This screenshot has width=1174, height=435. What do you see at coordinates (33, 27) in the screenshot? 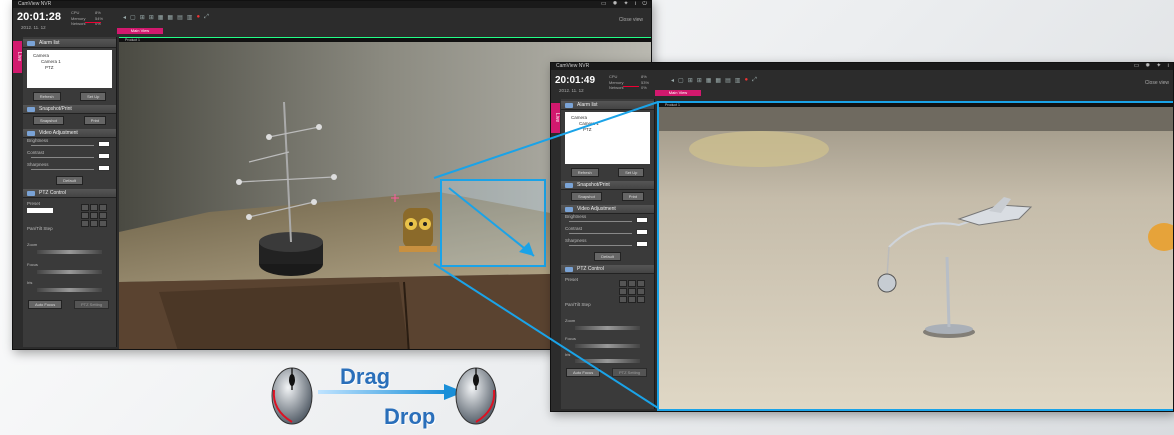
I see `left-date: 2012. 11. 12` at bounding box center [33, 27].